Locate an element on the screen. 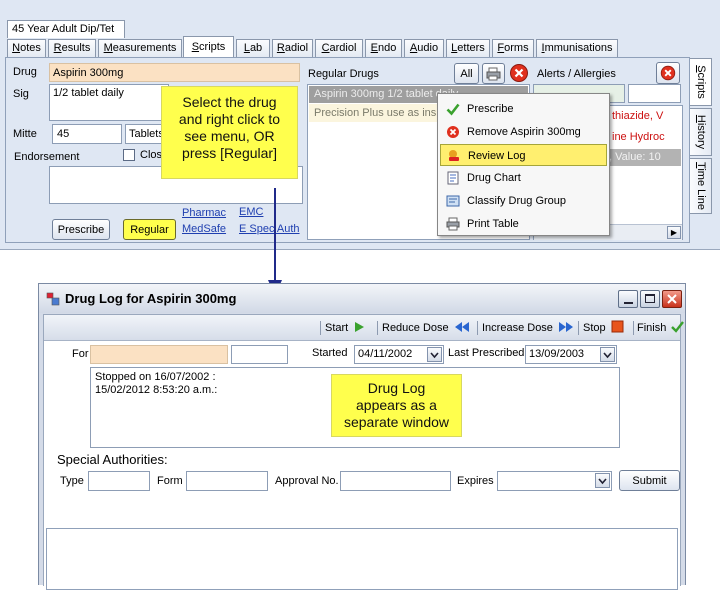 This screenshot has height=590, width=720. menu-item-remove-drug: Remove Aspirin 300mg is located at coordinates (523, 132).